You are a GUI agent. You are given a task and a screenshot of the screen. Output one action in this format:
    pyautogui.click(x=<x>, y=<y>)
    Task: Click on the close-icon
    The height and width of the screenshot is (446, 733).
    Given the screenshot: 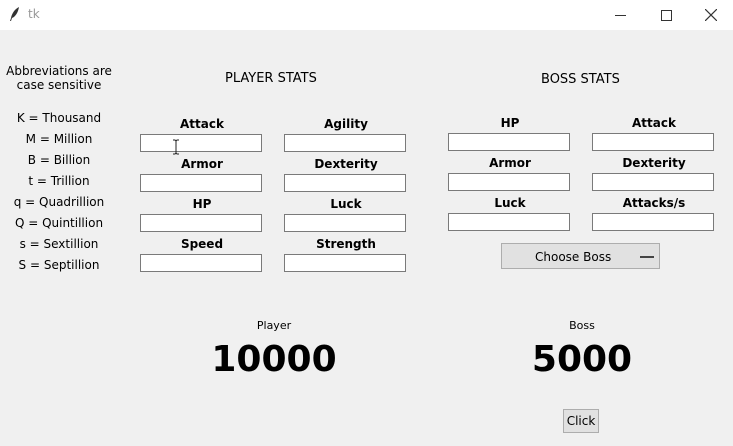 What is the action you would take?
    pyautogui.click(x=711, y=15)
    